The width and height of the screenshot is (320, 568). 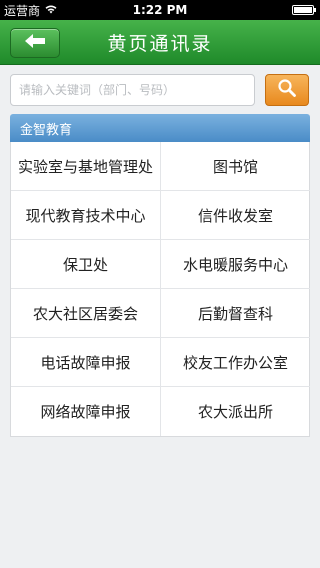 I want to click on navigation-bar: 黄页通讯录, so click(x=160, y=42).